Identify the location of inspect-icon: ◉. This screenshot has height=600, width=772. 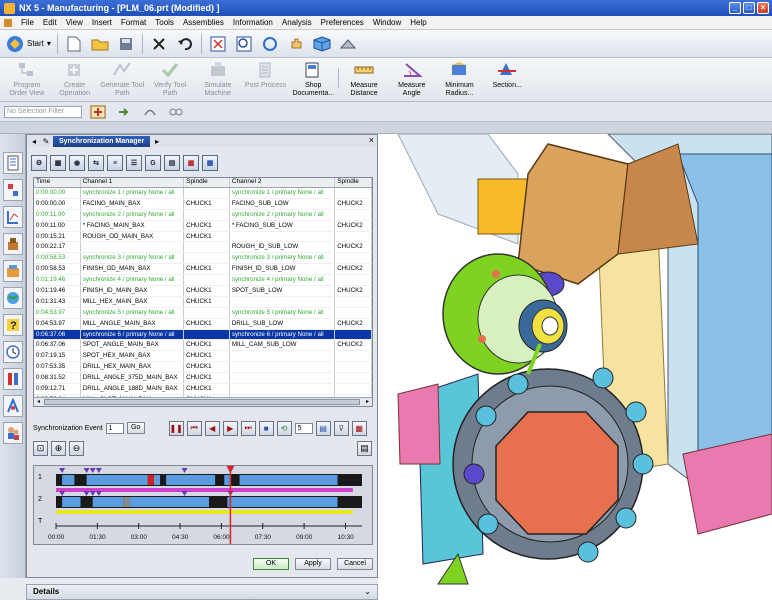
(77, 163).